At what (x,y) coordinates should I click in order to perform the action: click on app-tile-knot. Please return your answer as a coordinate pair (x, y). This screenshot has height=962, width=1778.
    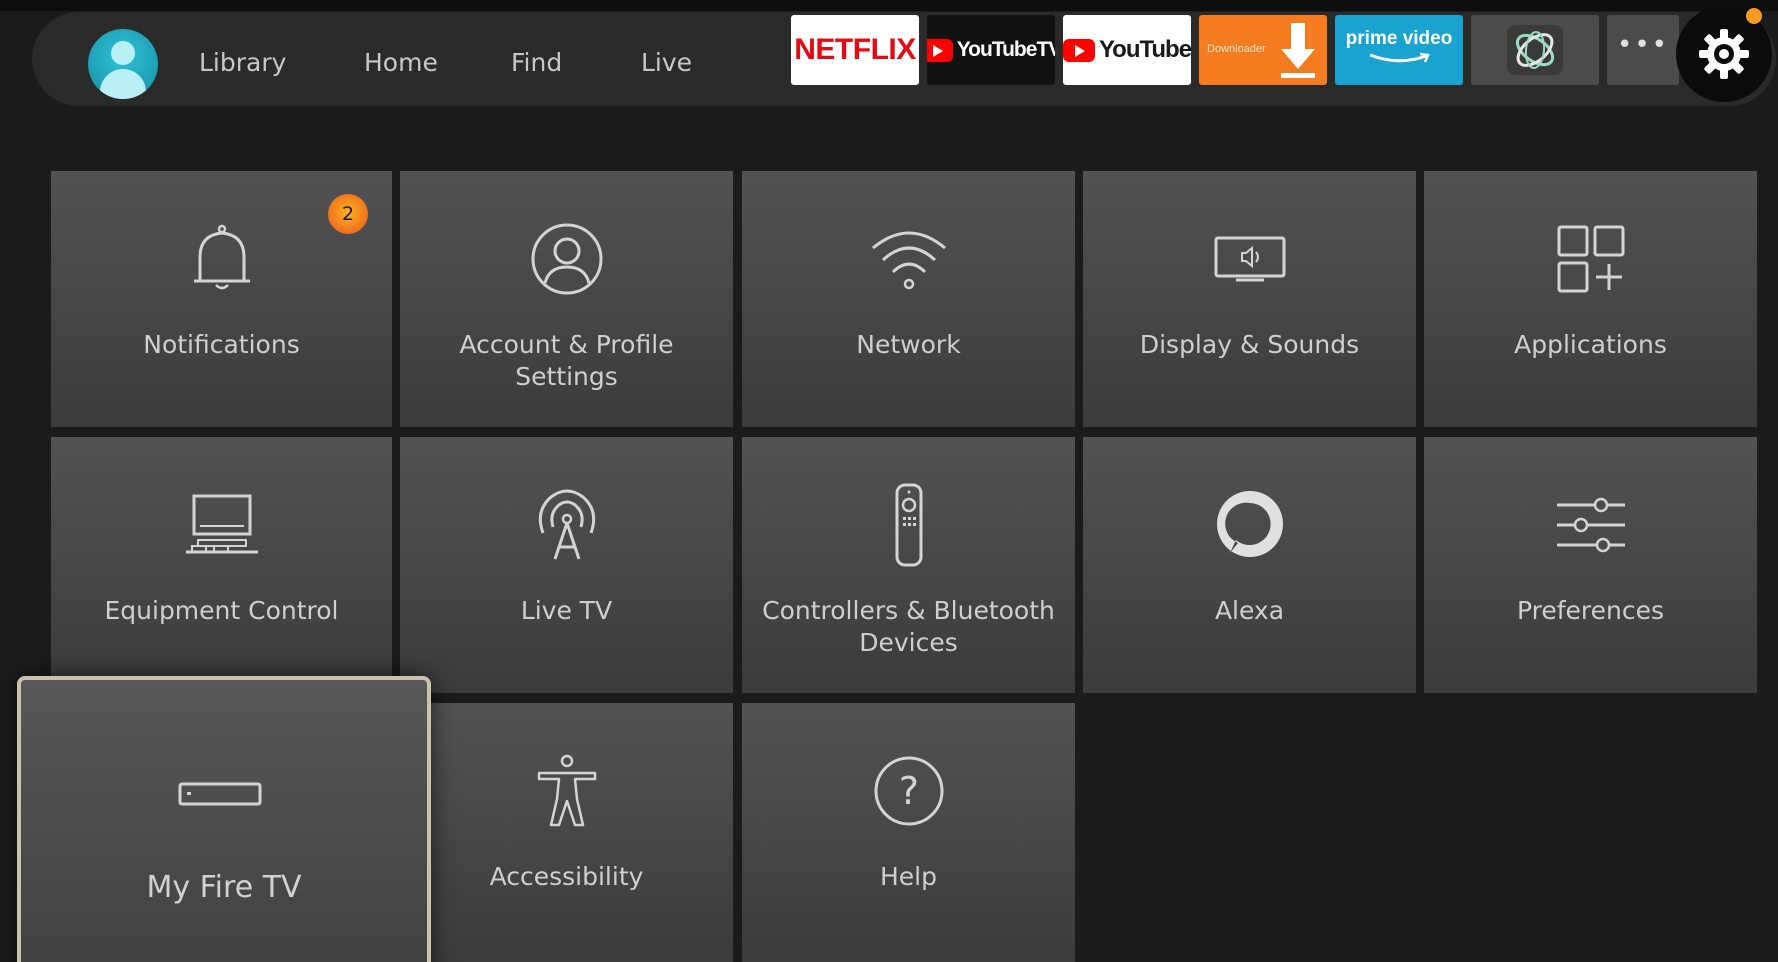
    Looking at the image, I should click on (1535, 50).